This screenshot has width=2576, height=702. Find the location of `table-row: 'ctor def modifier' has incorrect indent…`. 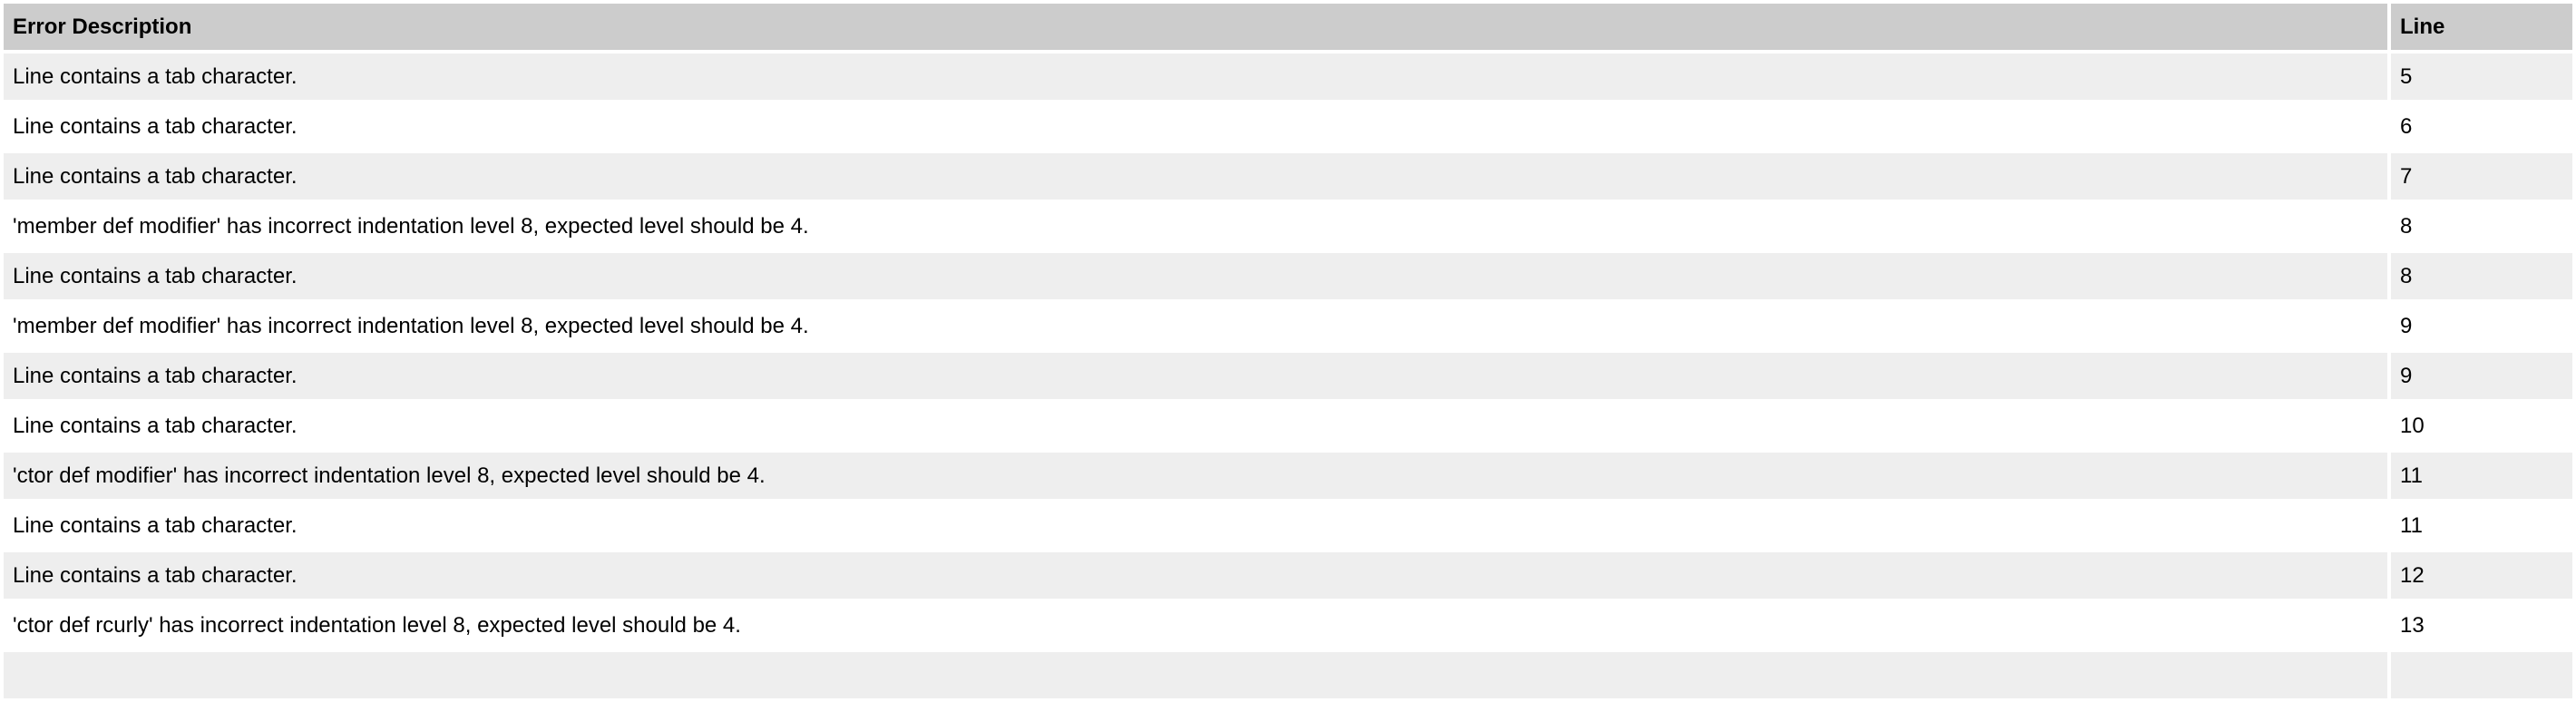

table-row: 'ctor def modifier' has incorrect indent… is located at coordinates (1288, 476).